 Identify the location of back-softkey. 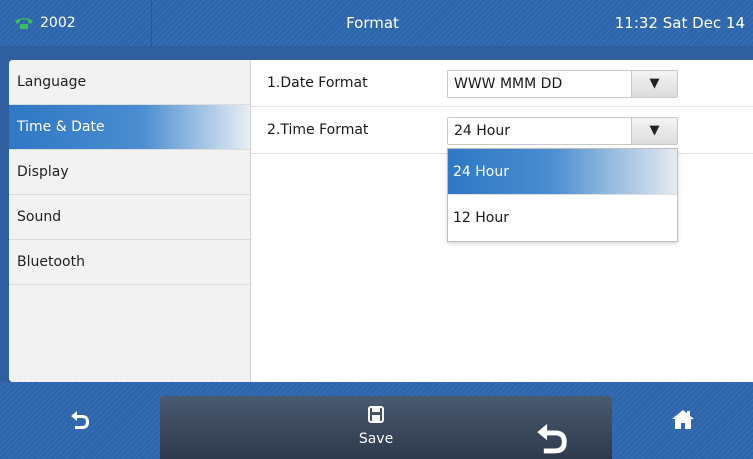
(80, 420).